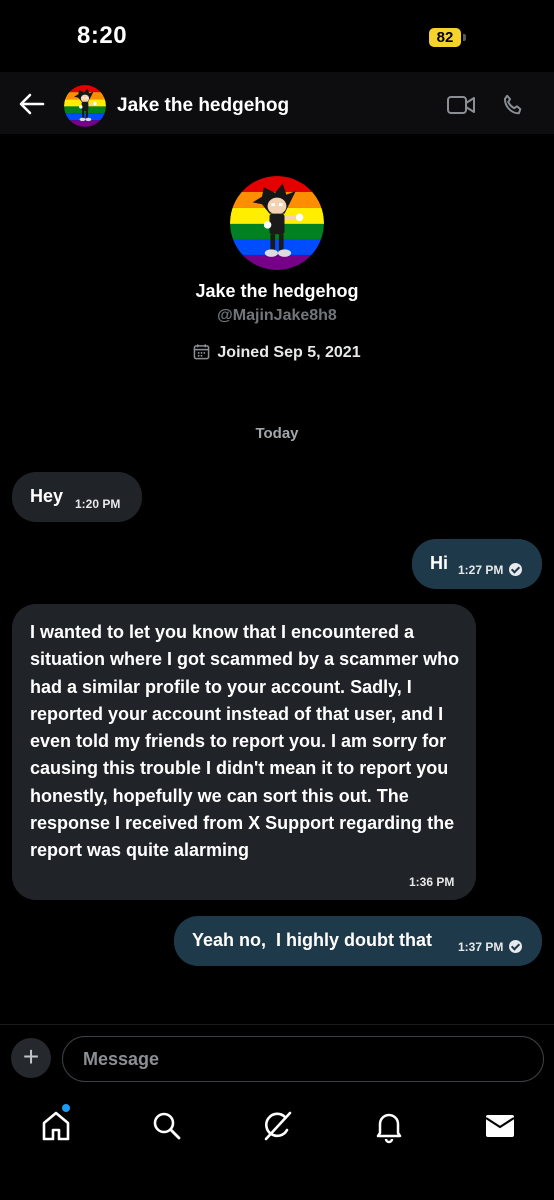 Image resolution: width=554 pixels, height=1200 pixels. I want to click on bottom-tab-bar, so click(277, 1148).